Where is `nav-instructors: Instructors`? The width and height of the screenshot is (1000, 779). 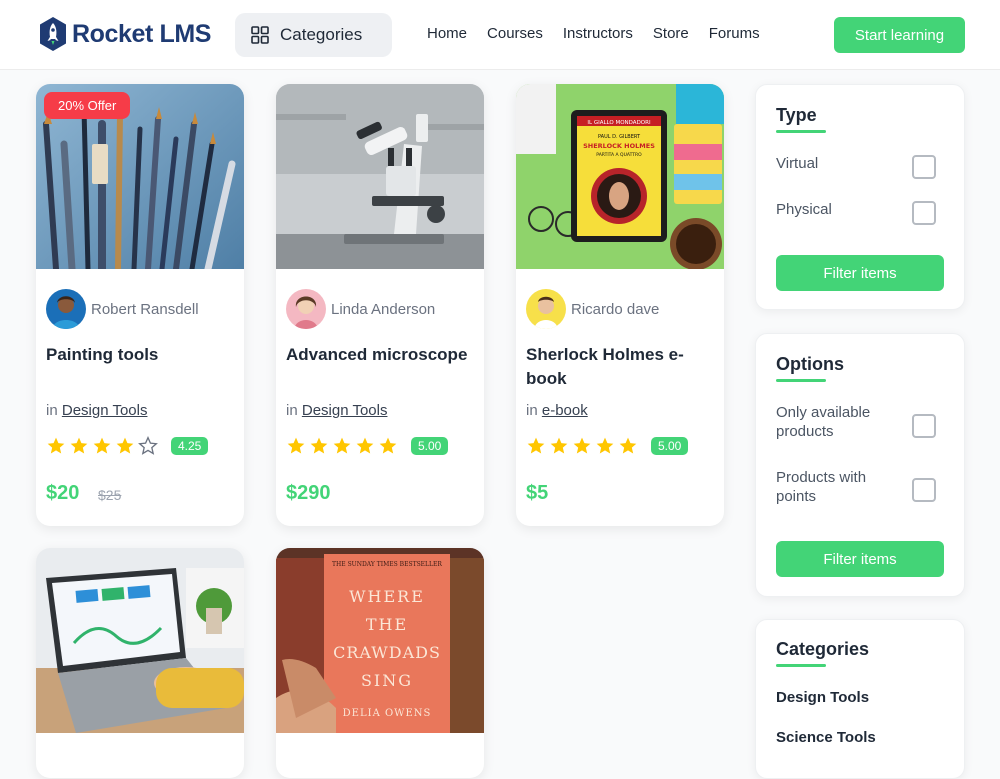 nav-instructors: Instructors is located at coordinates (598, 33).